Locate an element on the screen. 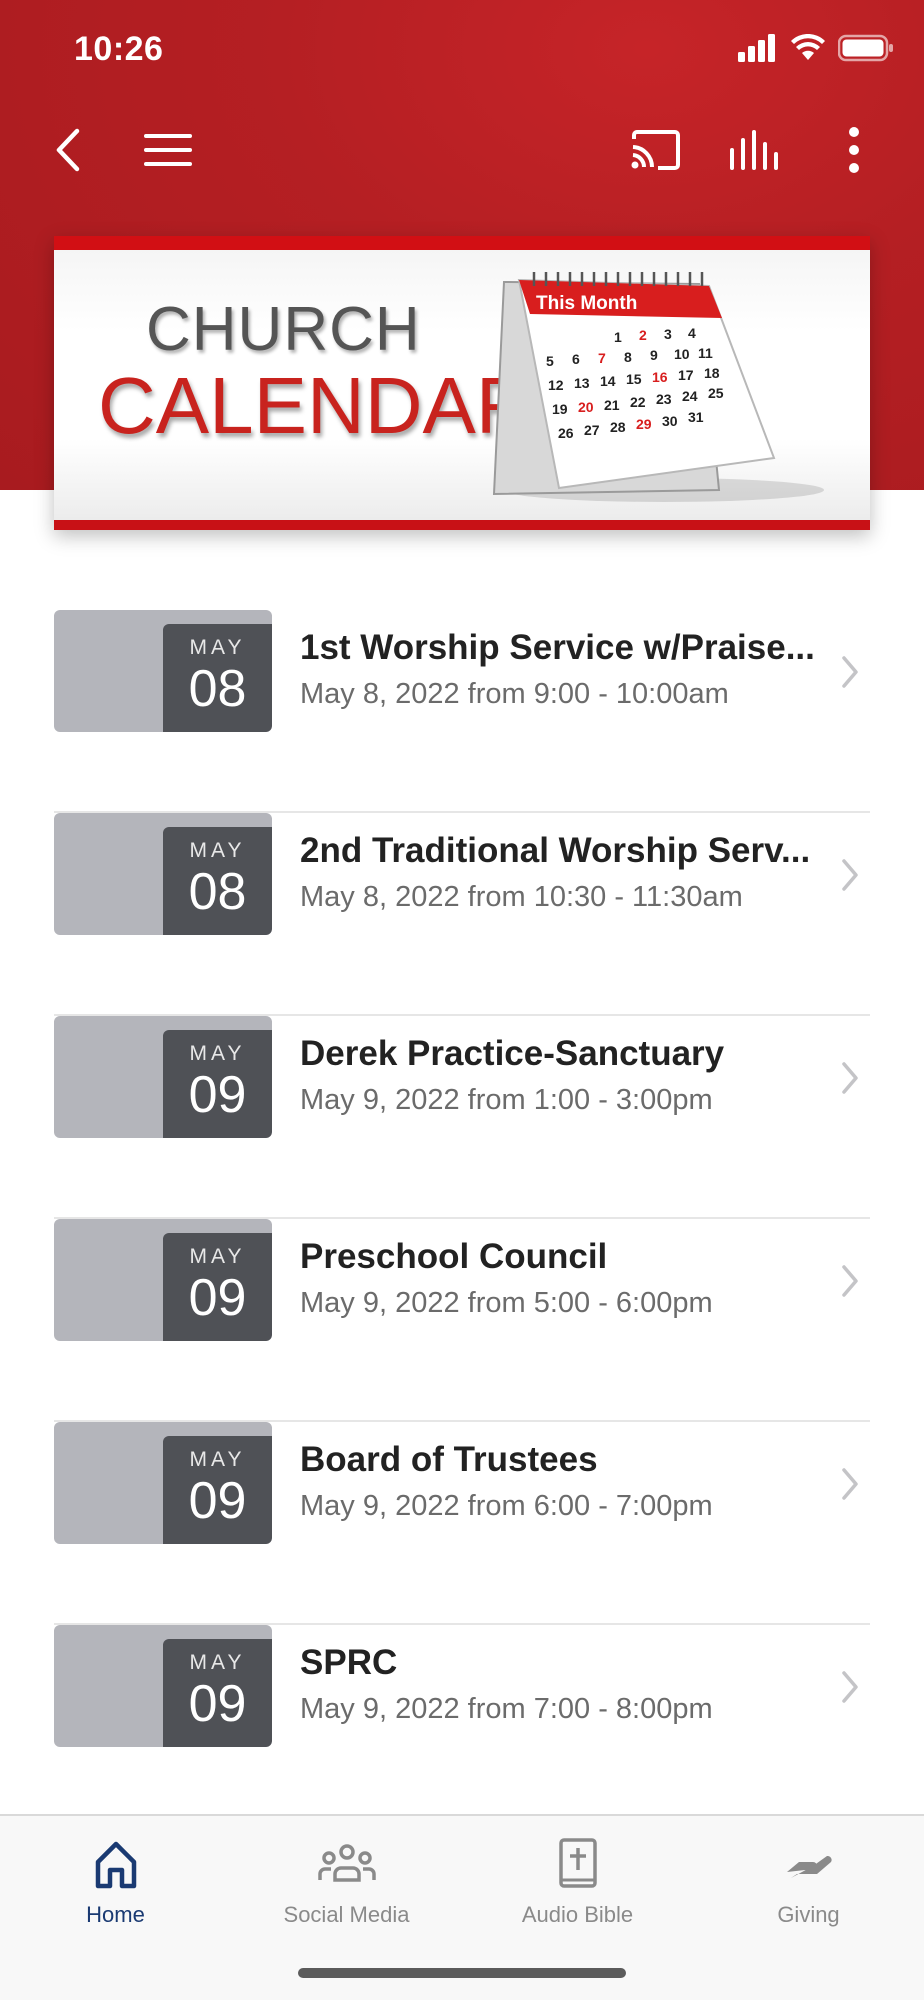  bible-icon is located at coordinates (577, 1863).